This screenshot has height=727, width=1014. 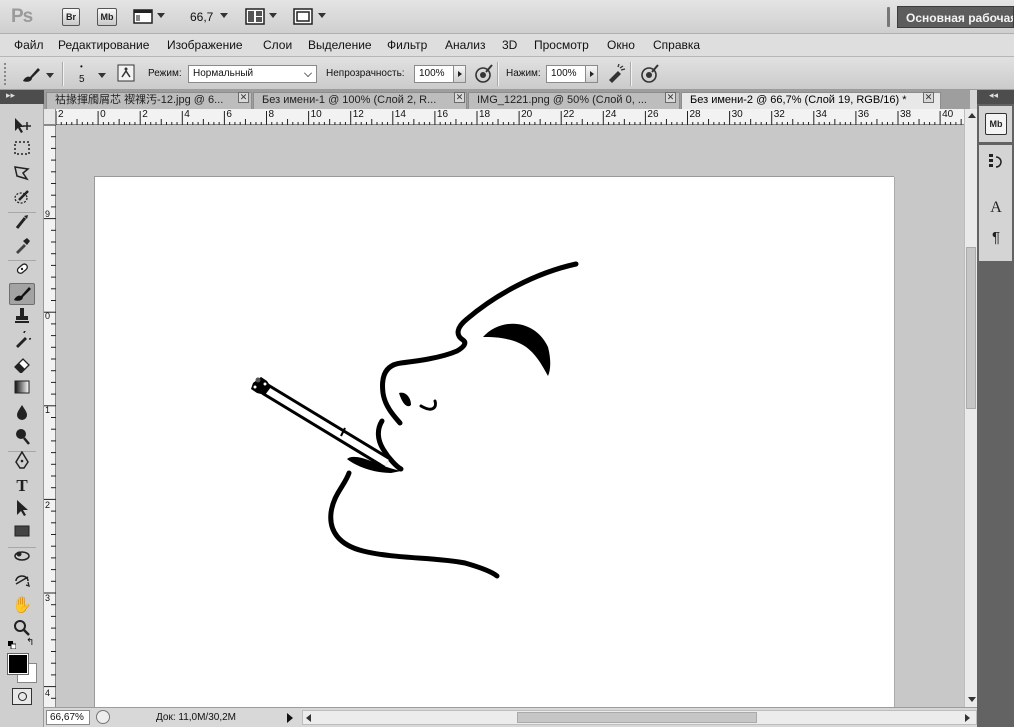 I want to click on dodge-tool-icon, so click(x=22, y=438).